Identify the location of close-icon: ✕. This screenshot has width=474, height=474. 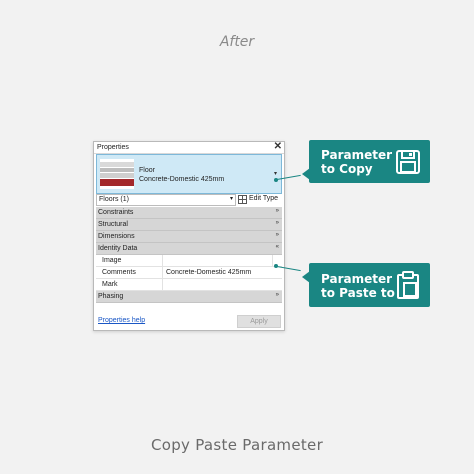
(278, 146).